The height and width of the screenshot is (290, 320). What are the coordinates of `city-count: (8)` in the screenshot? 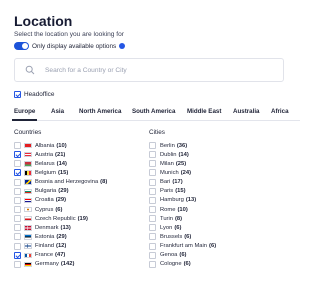 It's located at (179, 218).